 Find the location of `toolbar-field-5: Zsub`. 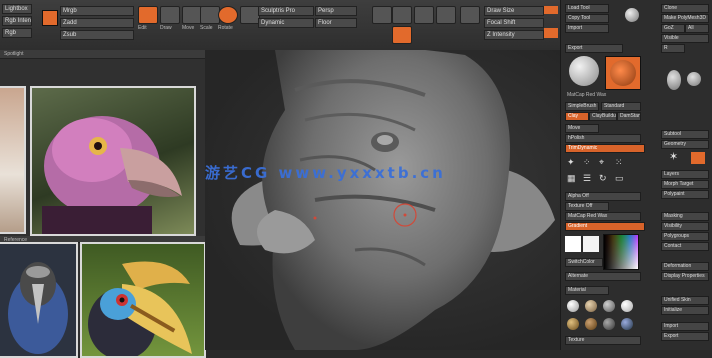

toolbar-field-5: Zsub is located at coordinates (97, 35).